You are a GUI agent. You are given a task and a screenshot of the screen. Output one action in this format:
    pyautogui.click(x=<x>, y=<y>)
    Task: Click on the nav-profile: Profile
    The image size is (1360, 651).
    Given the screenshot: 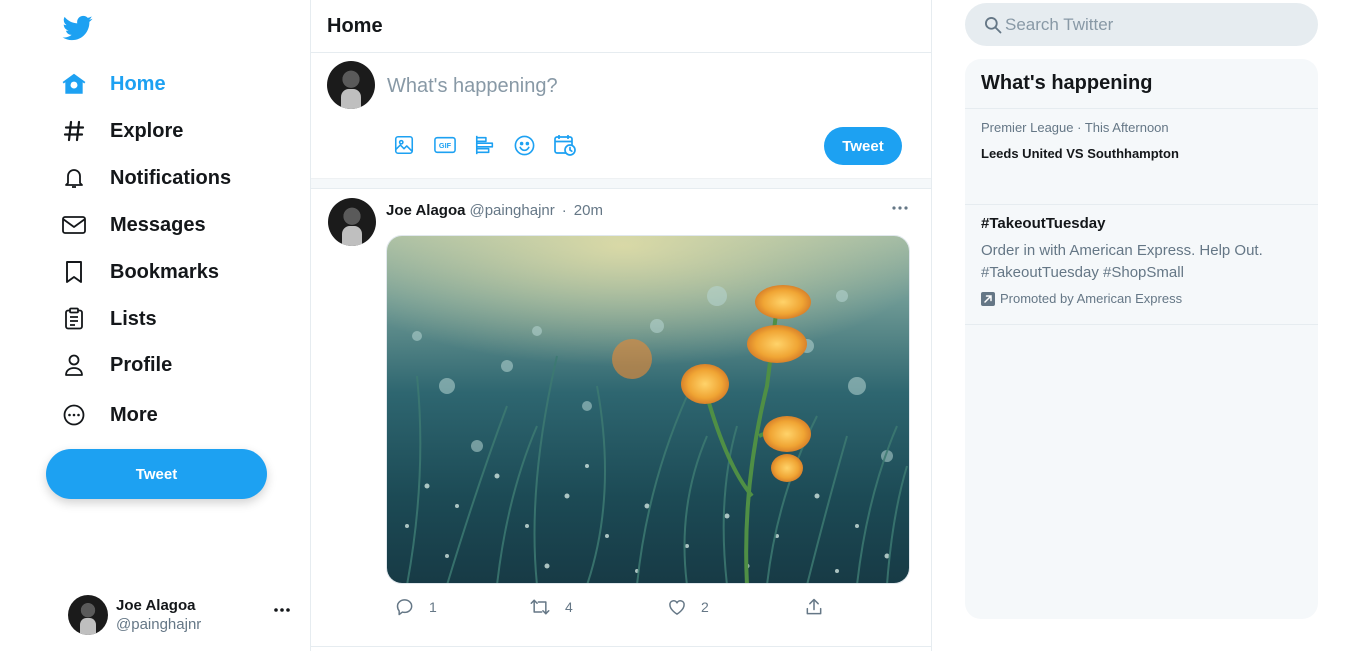 What is the action you would take?
    pyautogui.click(x=116, y=365)
    